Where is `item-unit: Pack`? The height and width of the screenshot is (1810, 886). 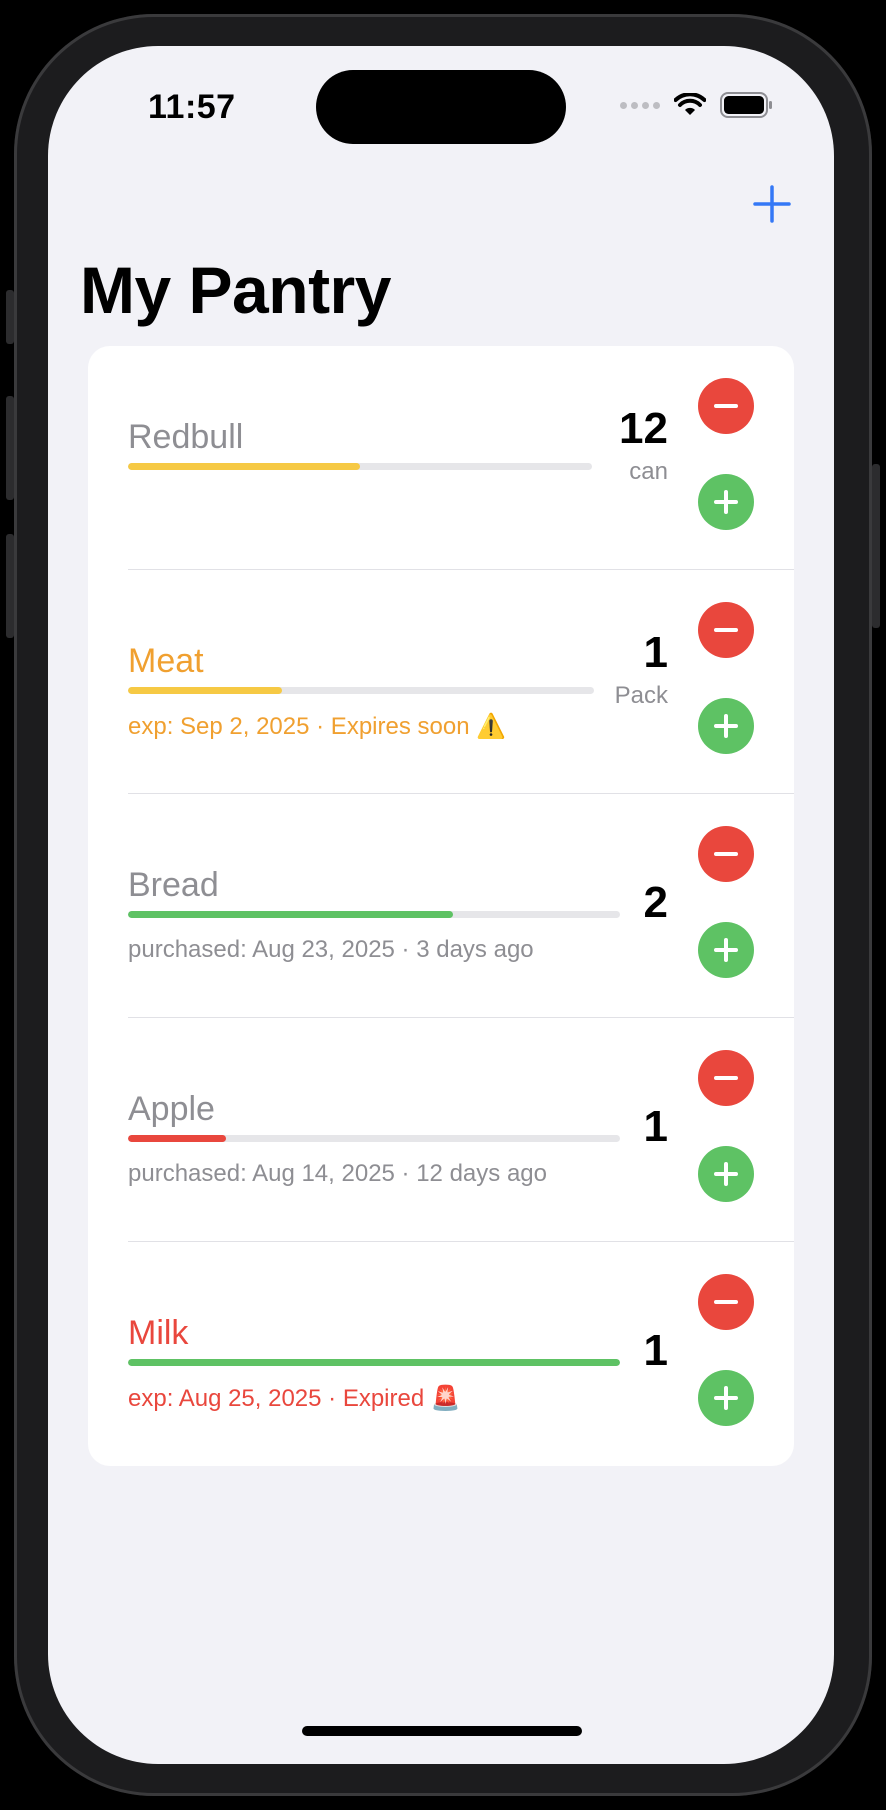
item-unit: Pack is located at coordinates (641, 695).